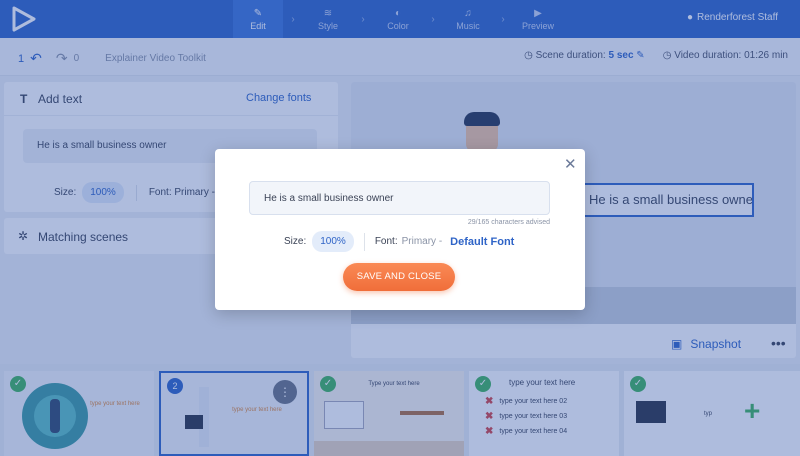 This screenshot has height=456, width=800. What do you see at coordinates (295, 241) in the screenshot?
I see `size-label: Size:` at bounding box center [295, 241].